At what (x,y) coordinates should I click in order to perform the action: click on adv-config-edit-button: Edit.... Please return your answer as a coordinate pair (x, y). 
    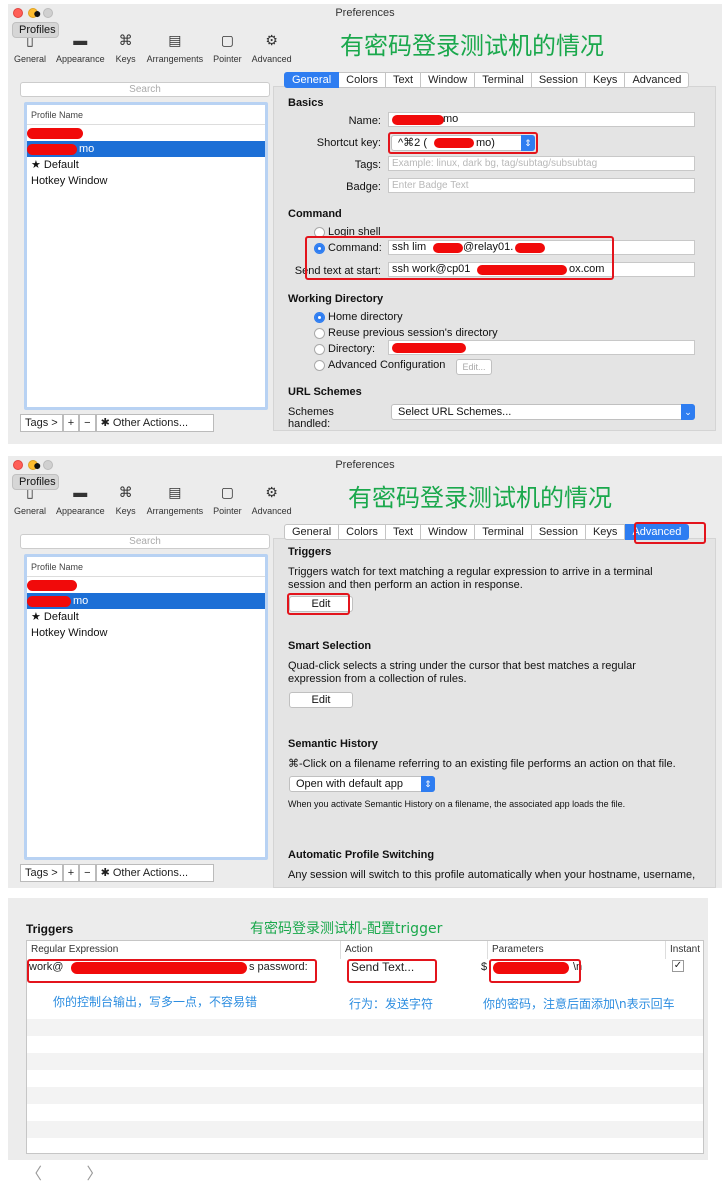
    Looking at the image, I should click on (474, 367).